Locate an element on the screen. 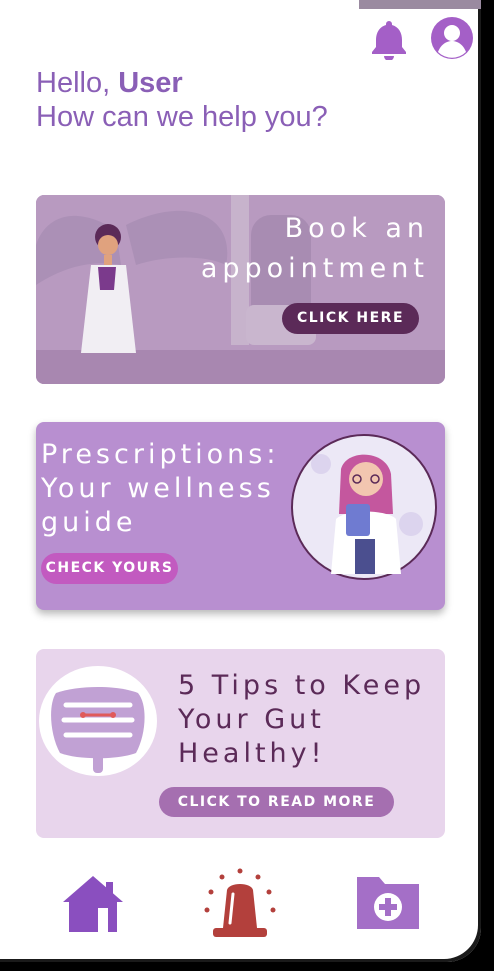 This screenshot has width=494, height=971. gut-title-line1: 5 Tips to Keep is located at coordinates (302, 685).